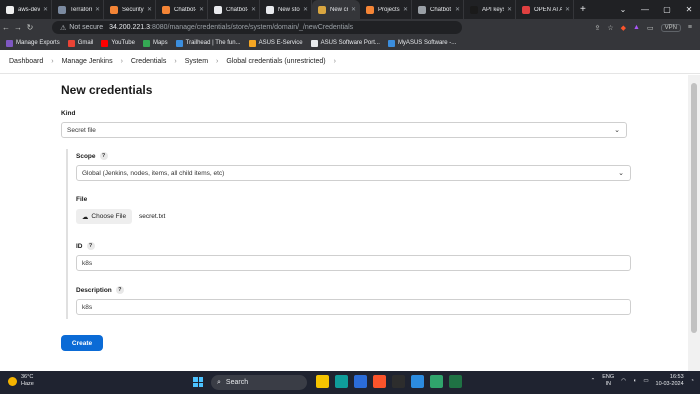 The image size is (700, 394). I want to click on sidebar-icon: ▭, so click(650, 28).